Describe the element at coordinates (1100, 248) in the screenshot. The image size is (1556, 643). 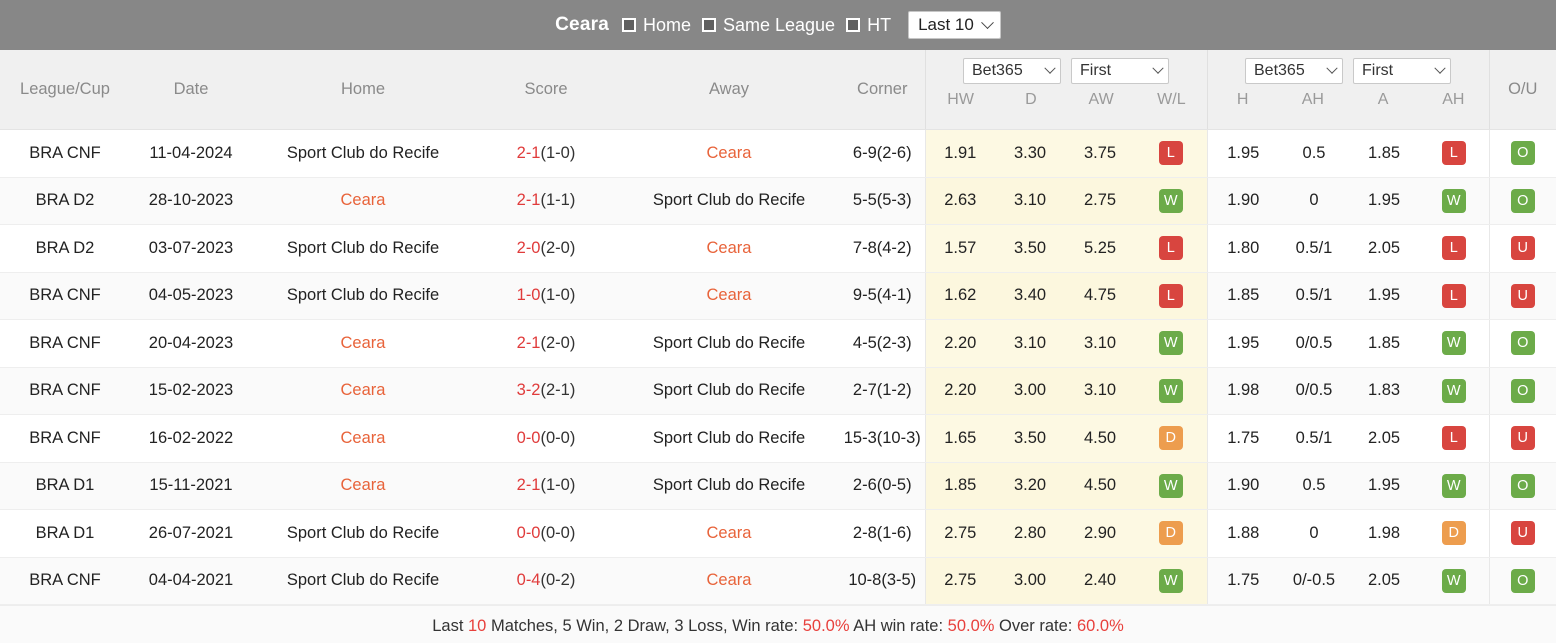
I see `cell-odds-aw: 5.25` at that location.